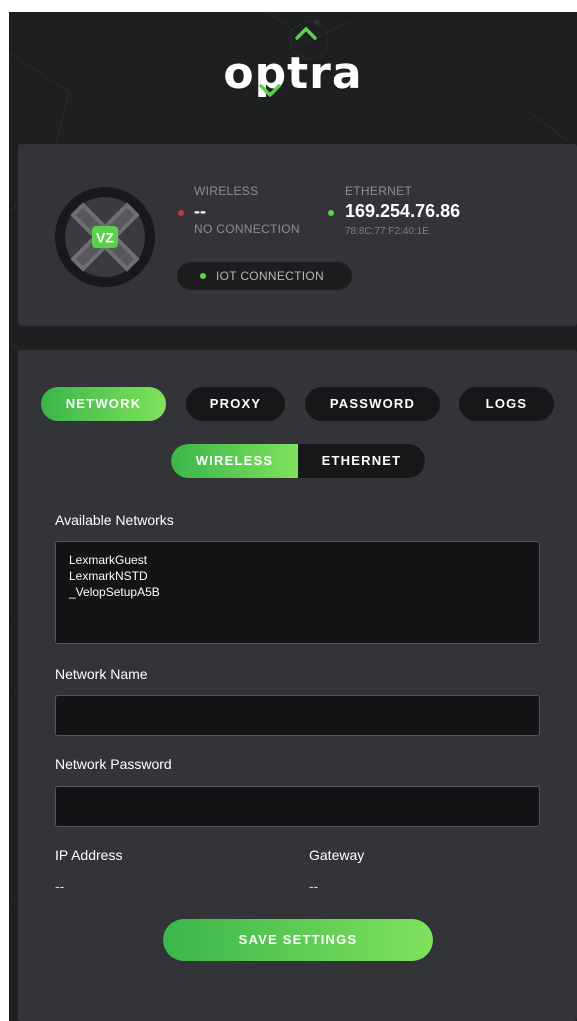 The height and width of the screenshot is (1021, 577). What do you see at coordinates (103, 404) in the screenshot?
I see `tab-network: NETWORK` at bounding box center [103, 404].